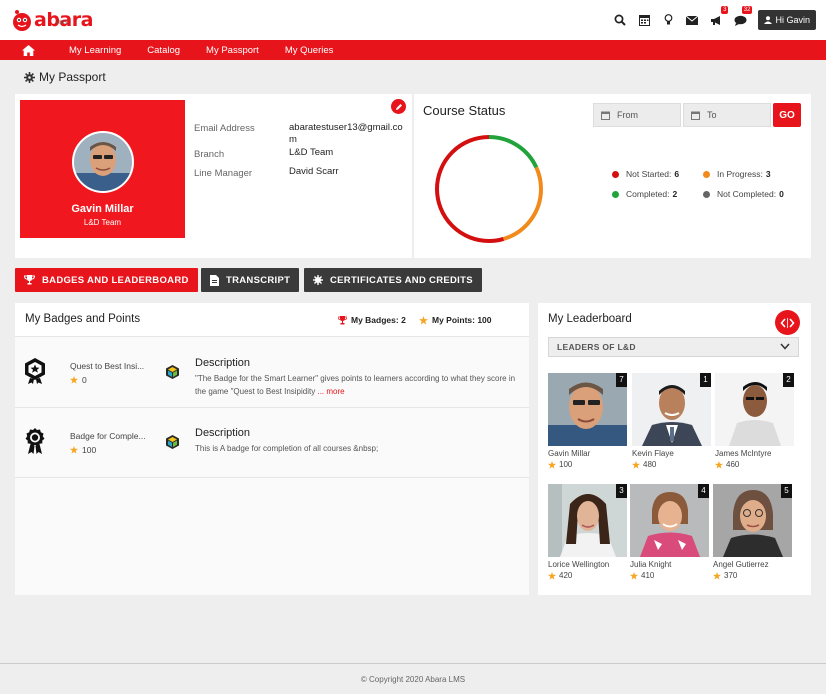 This screenshot has width=826, height=694. What do you see at coordinates (455, 320) in the screenshot?
I see `my-points-stat: My Points: 100` at bounding box center [455, 320].